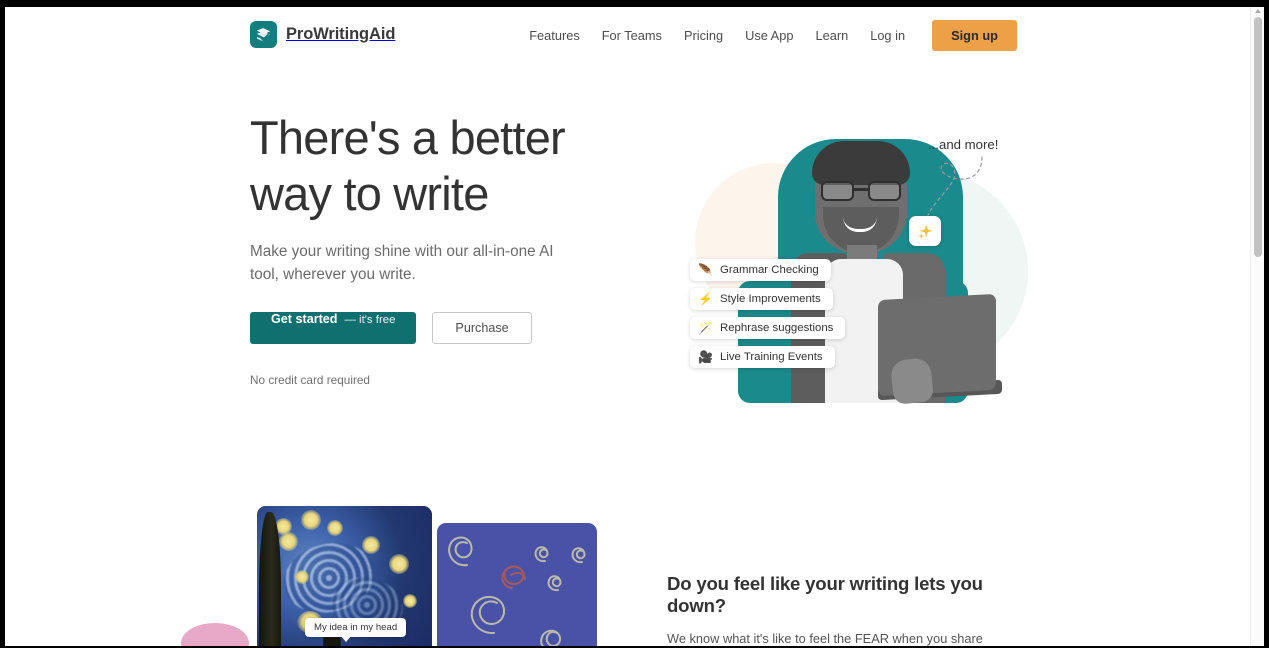 Image resolution: width=1269 pixels, height=648 pixels. Describe the element at coordinates (270, 579) in the screenshot. I see `cypress-tree` at that location.